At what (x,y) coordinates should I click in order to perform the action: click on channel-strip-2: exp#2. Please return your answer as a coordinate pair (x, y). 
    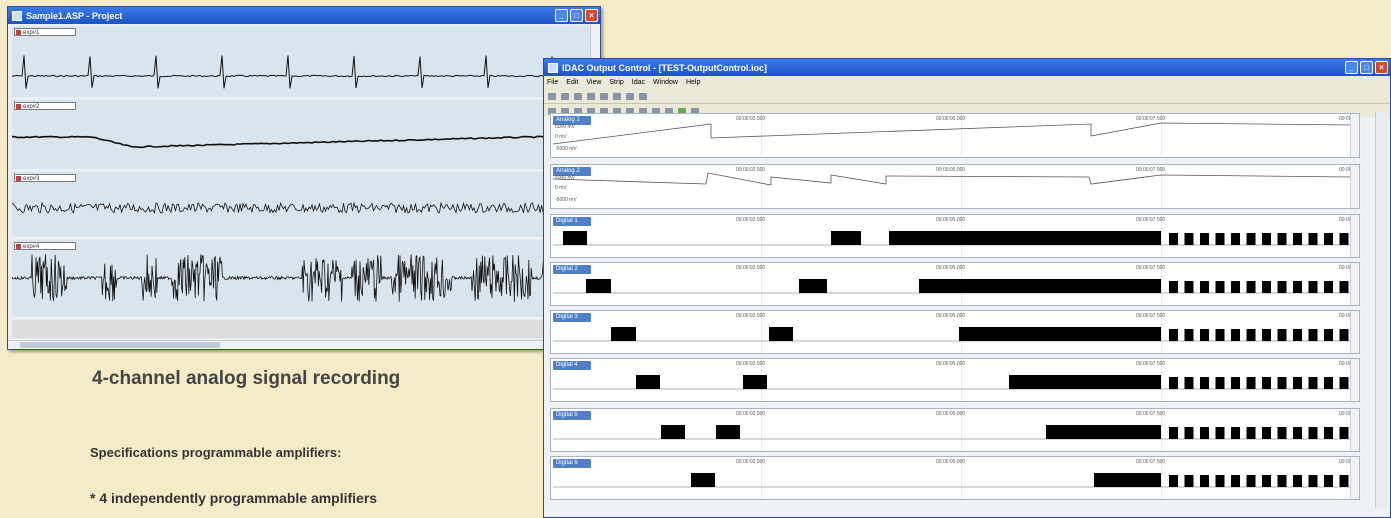
    Looking at the image, I should click on (302, 135).